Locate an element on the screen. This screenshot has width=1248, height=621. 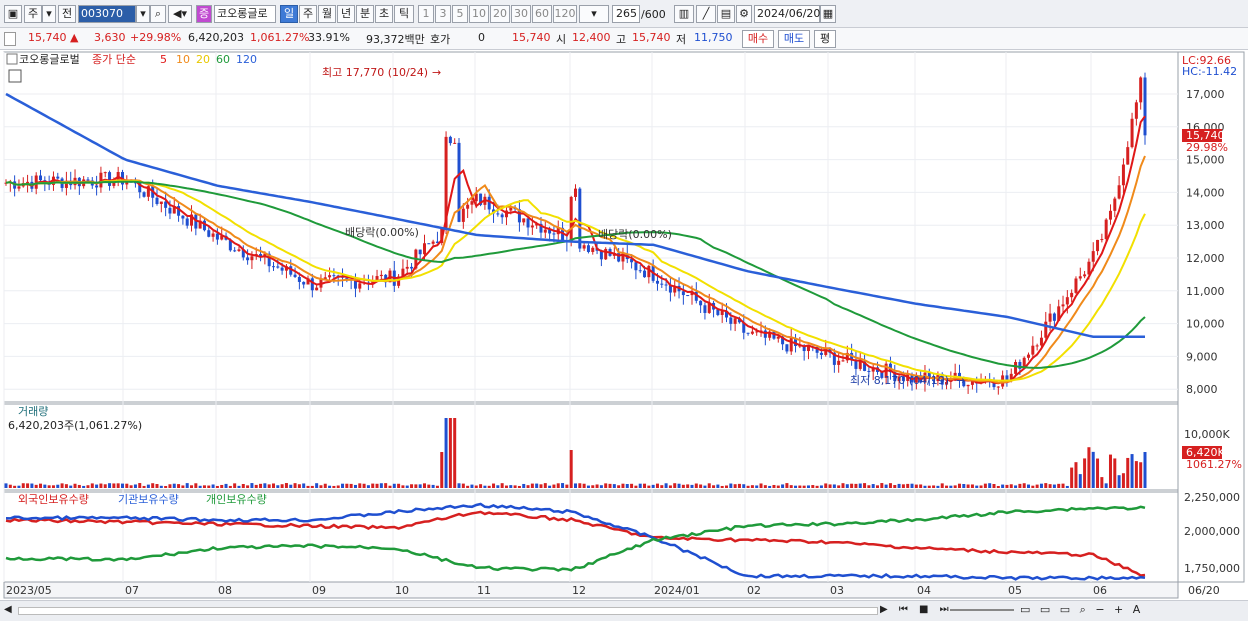
last-volume-pct: 1061.27% is located at coordinates (1214, 464).